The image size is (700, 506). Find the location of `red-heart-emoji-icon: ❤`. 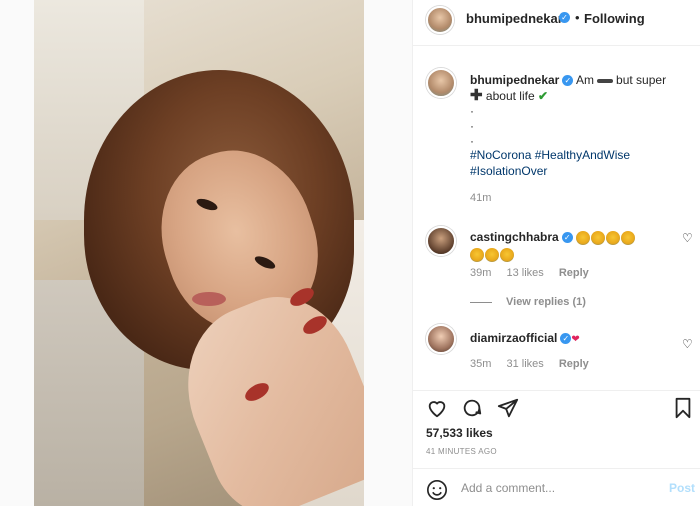

red-heart-emoji-icon: ❤ is located at coordinates (575, 339).